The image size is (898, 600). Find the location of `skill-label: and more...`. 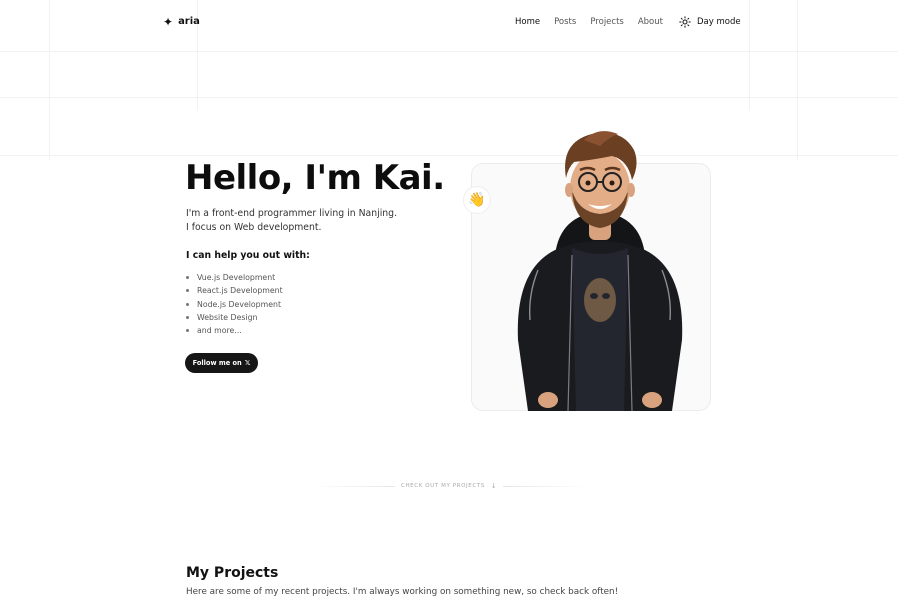

skill-label: and more... is located at coordinates (219, 331).